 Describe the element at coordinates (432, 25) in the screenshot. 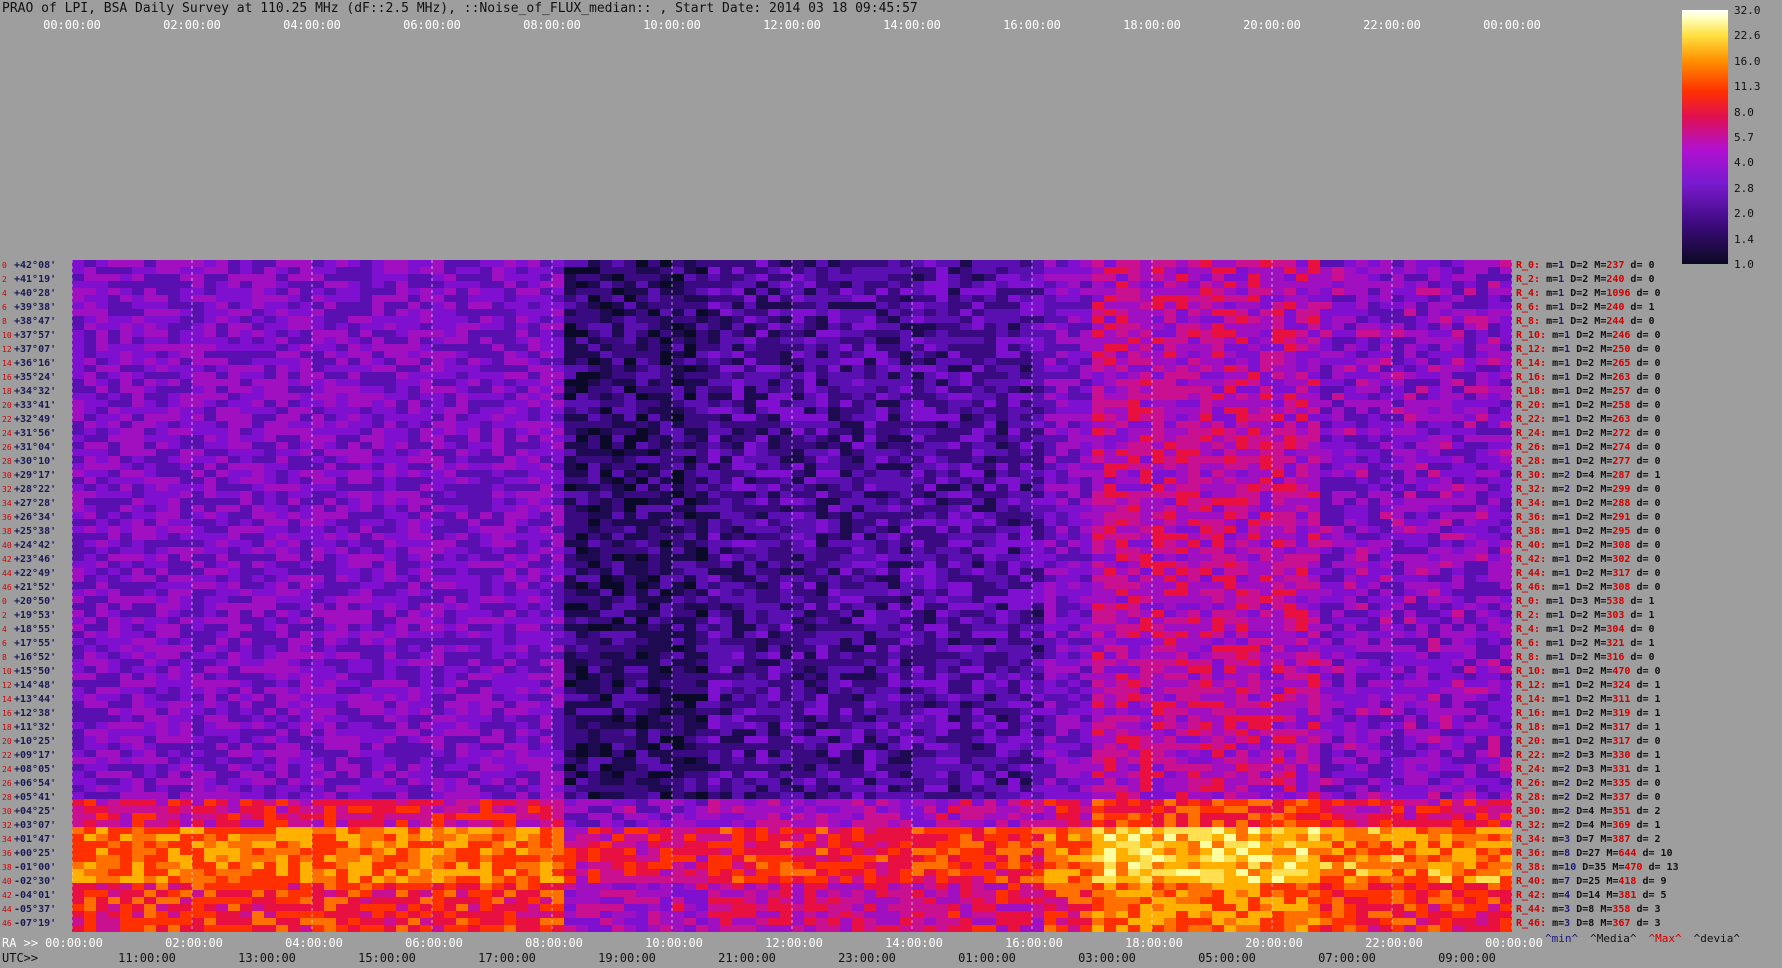

I see `top-tick-label: 06:00:00` at that location.